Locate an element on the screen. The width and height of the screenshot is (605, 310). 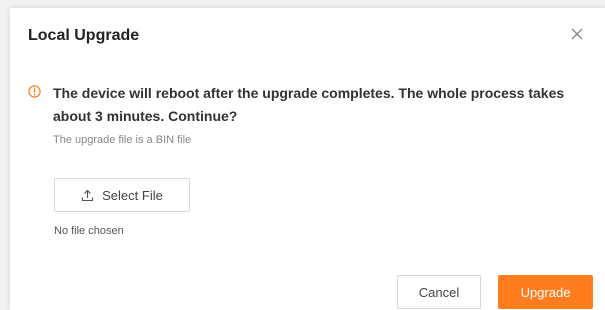
warning-circle-icon is located at coordinates (34, 91).